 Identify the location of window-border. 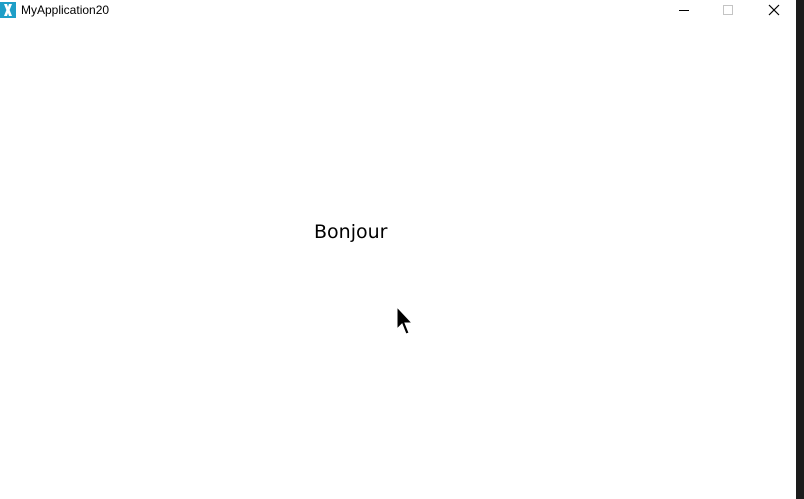
(800, 249).